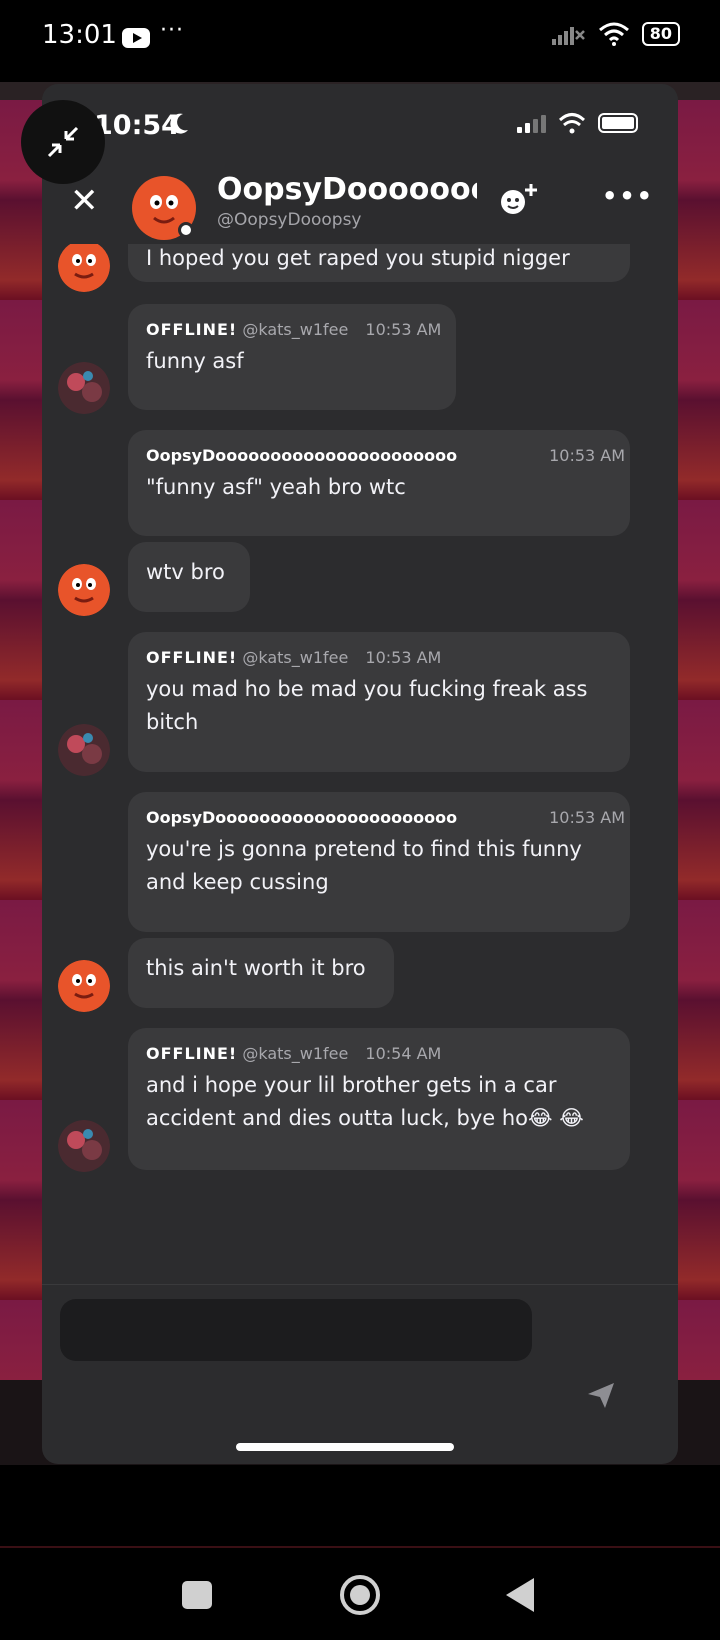 The height and width of the screenshot is (1640, 720). Describe the element at coordinates (179, 123) in the screenshot. I see `moon-icon` at that location.